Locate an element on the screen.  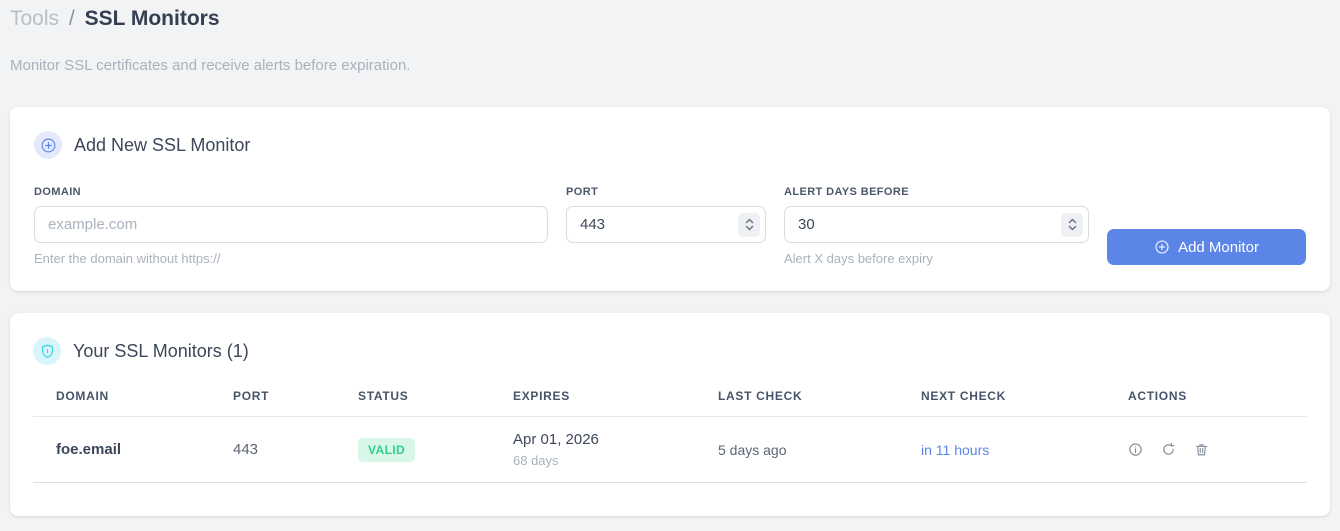
alert-days-helper-text: Alert X days before expiry is located at coordinates (858, 259).